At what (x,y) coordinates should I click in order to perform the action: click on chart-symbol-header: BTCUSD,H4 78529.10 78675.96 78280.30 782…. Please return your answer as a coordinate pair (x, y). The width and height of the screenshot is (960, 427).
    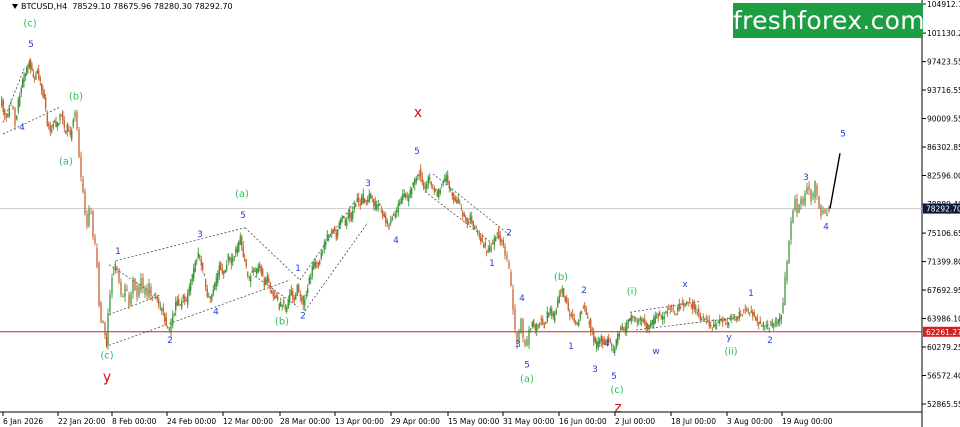
    Looking at the image, I should click on (122, 6).